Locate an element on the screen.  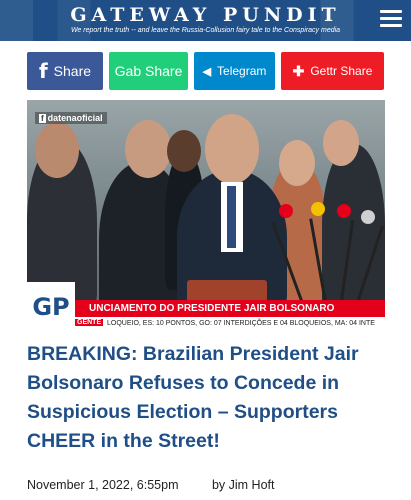
gab-share-button: Gab Share is located at coordinates (148, 71).